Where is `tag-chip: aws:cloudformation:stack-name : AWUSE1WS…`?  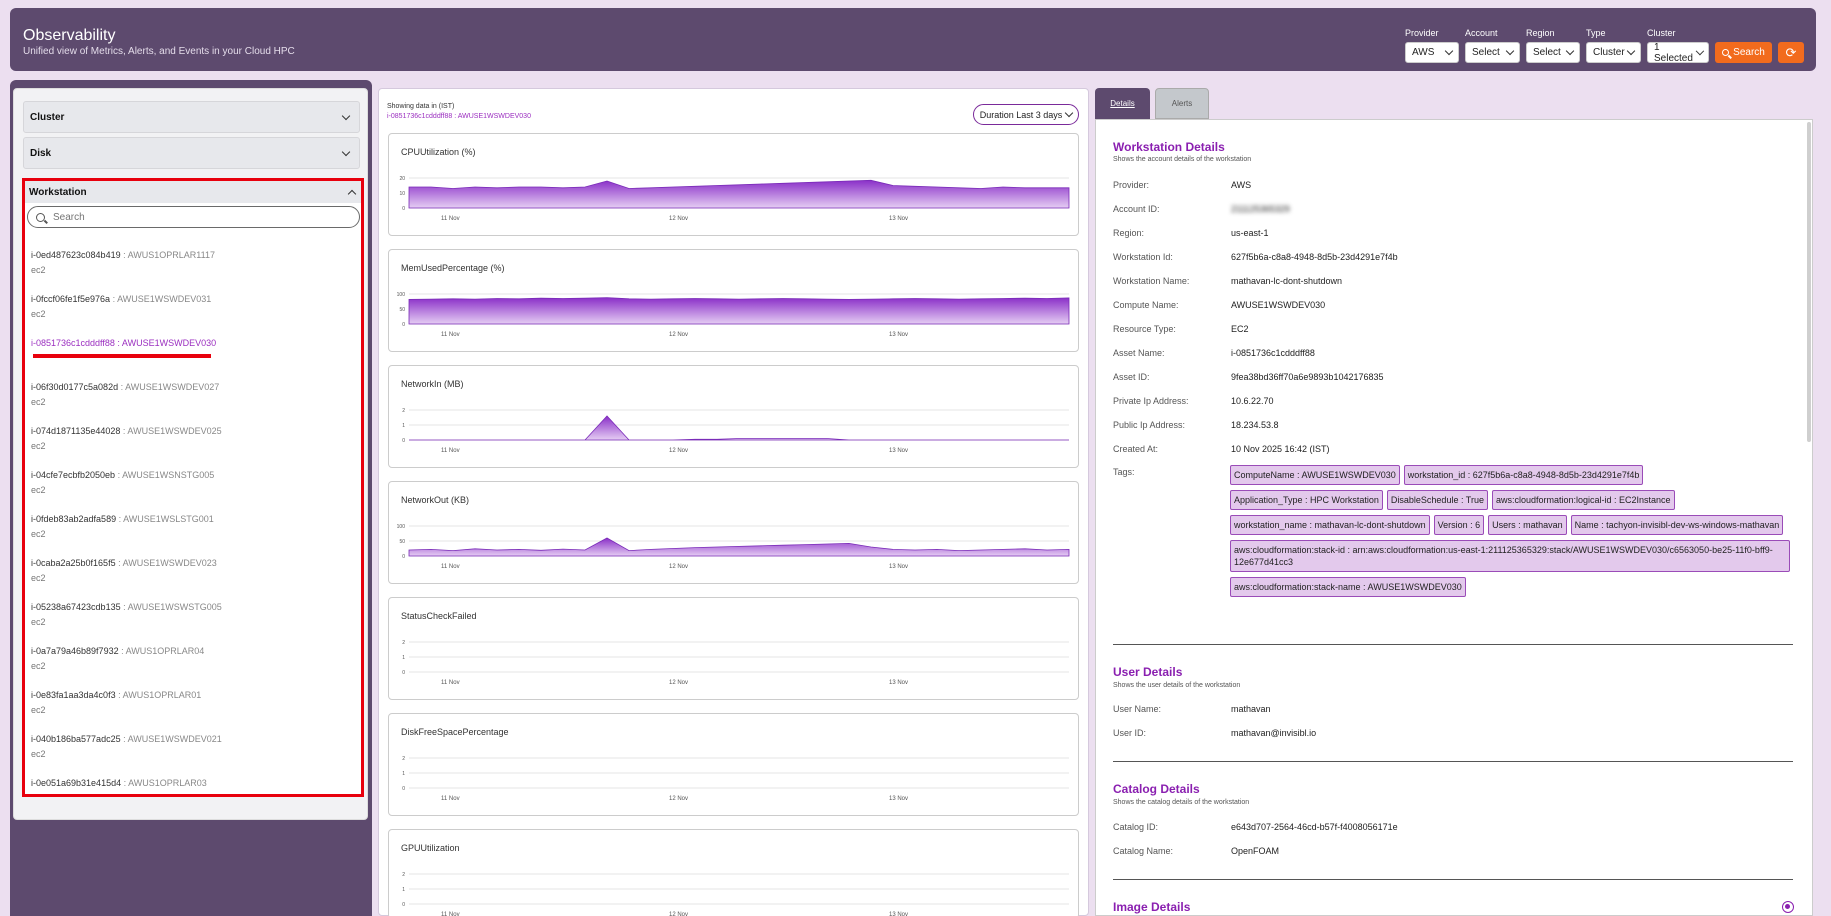 tag-chip: aws:cloudformation:stack-name : AWUSE1WS… is located at coordinates (1348, 587).